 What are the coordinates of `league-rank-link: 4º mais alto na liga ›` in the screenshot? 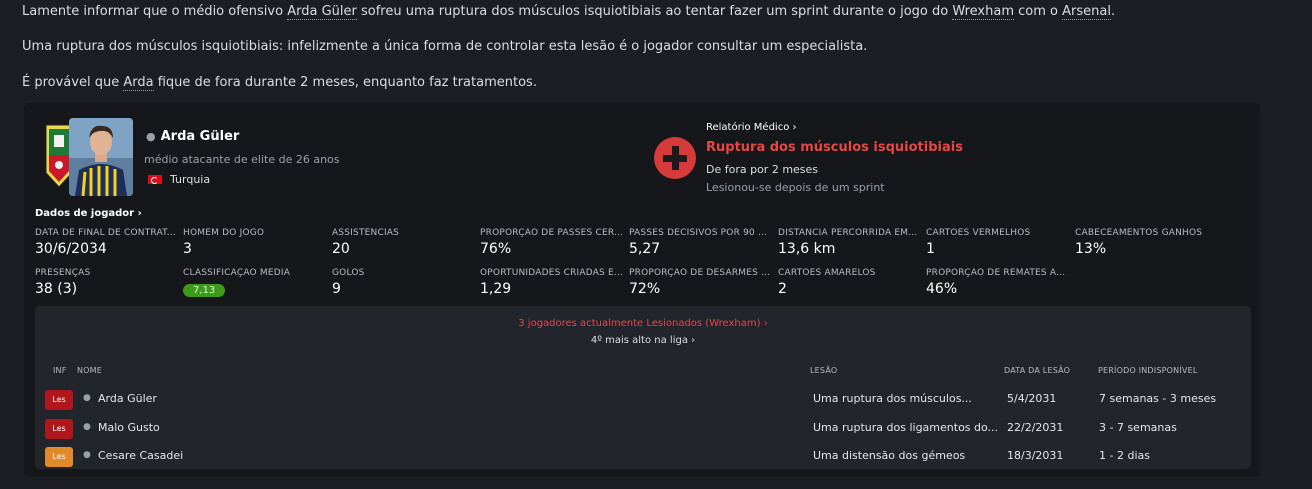 It's located at (643, 340).